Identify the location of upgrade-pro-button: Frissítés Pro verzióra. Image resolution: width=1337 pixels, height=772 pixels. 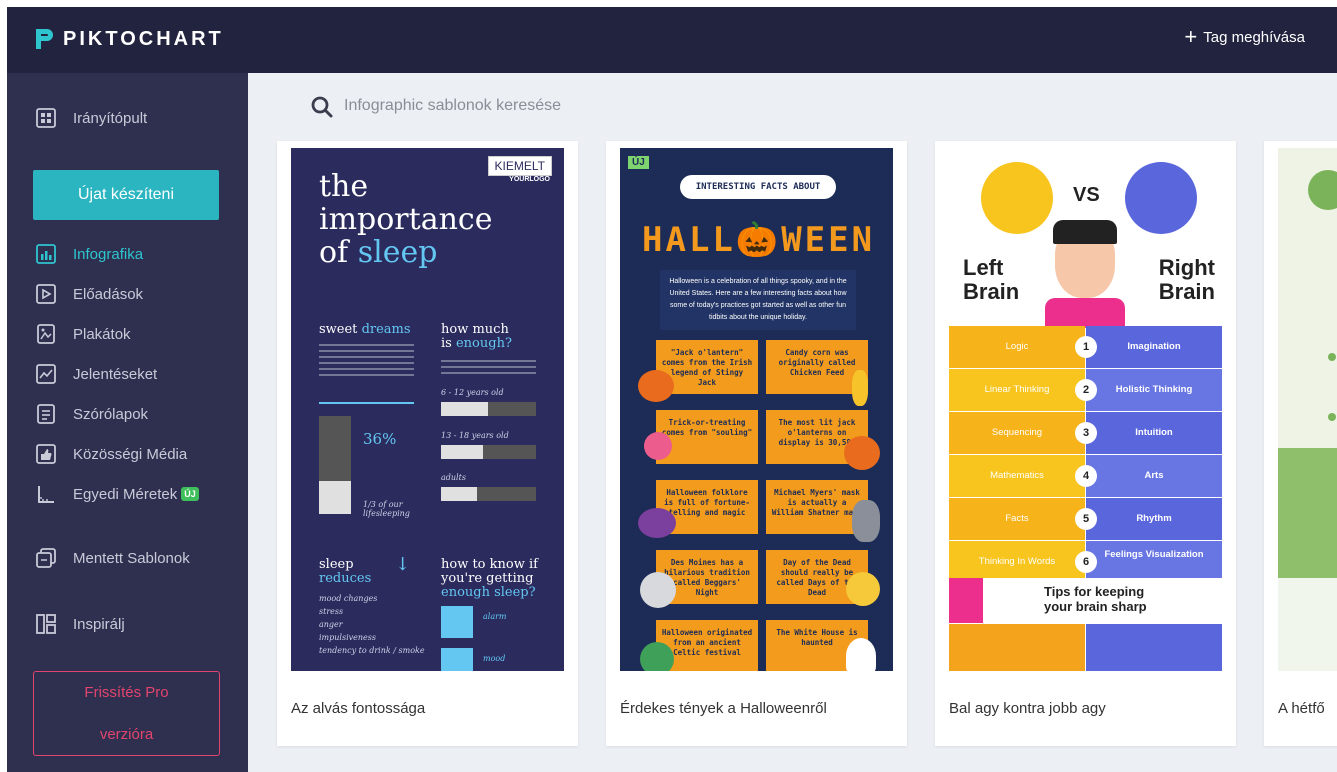
(126, 713).